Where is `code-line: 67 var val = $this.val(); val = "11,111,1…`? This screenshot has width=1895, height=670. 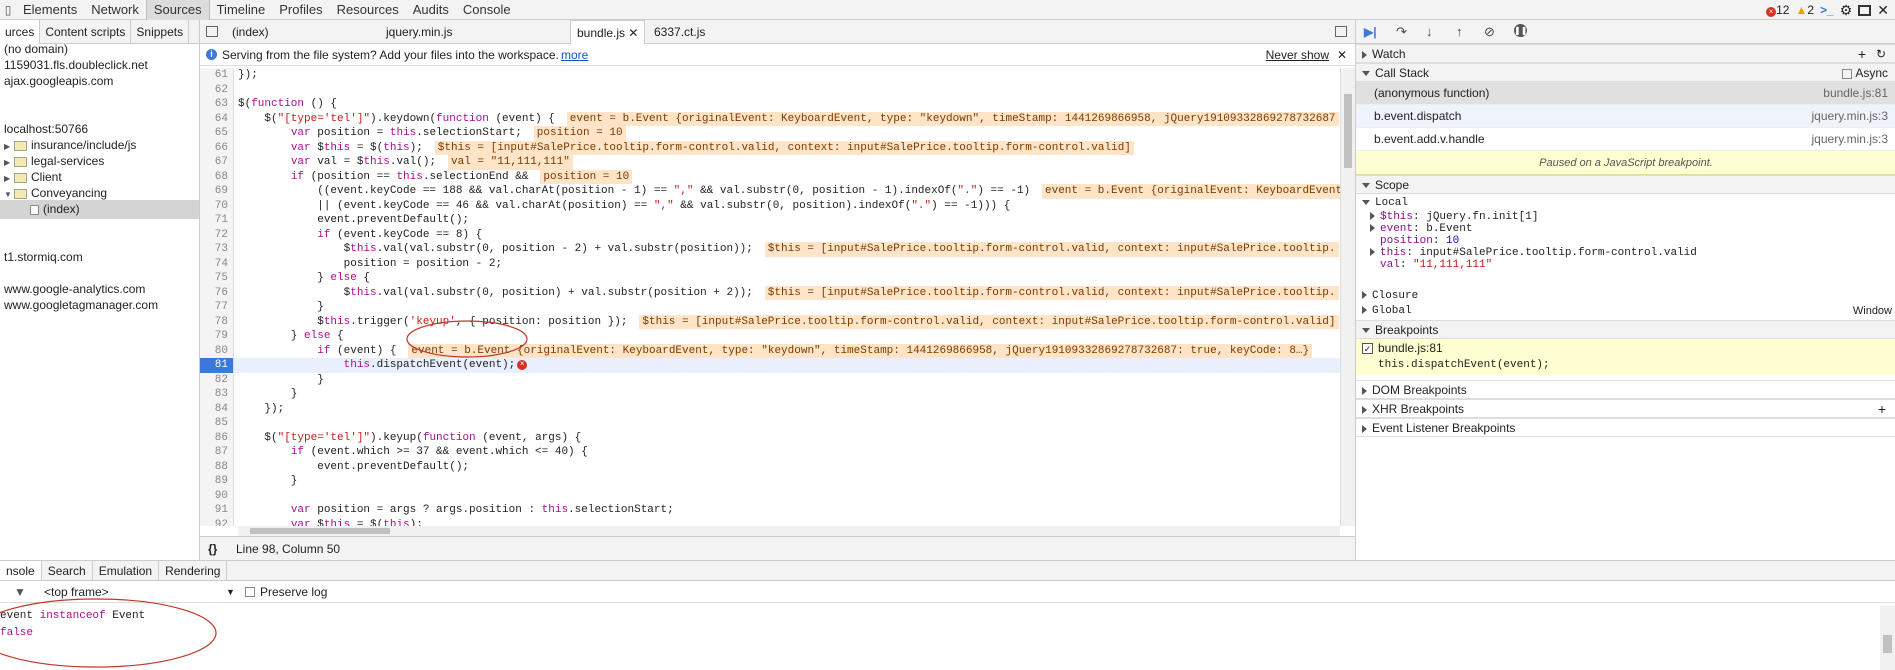
code-line: 67 var val = $this.val(); val = "11,111,1… is located at coordinates (770, 162).